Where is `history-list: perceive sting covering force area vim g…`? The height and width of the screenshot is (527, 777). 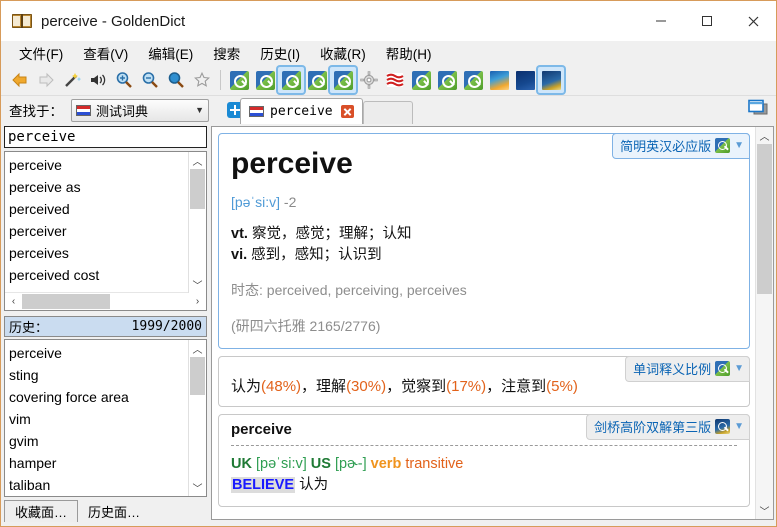 history-list: perceive sting covering force area vim g… is located at coordinates (105, 418).